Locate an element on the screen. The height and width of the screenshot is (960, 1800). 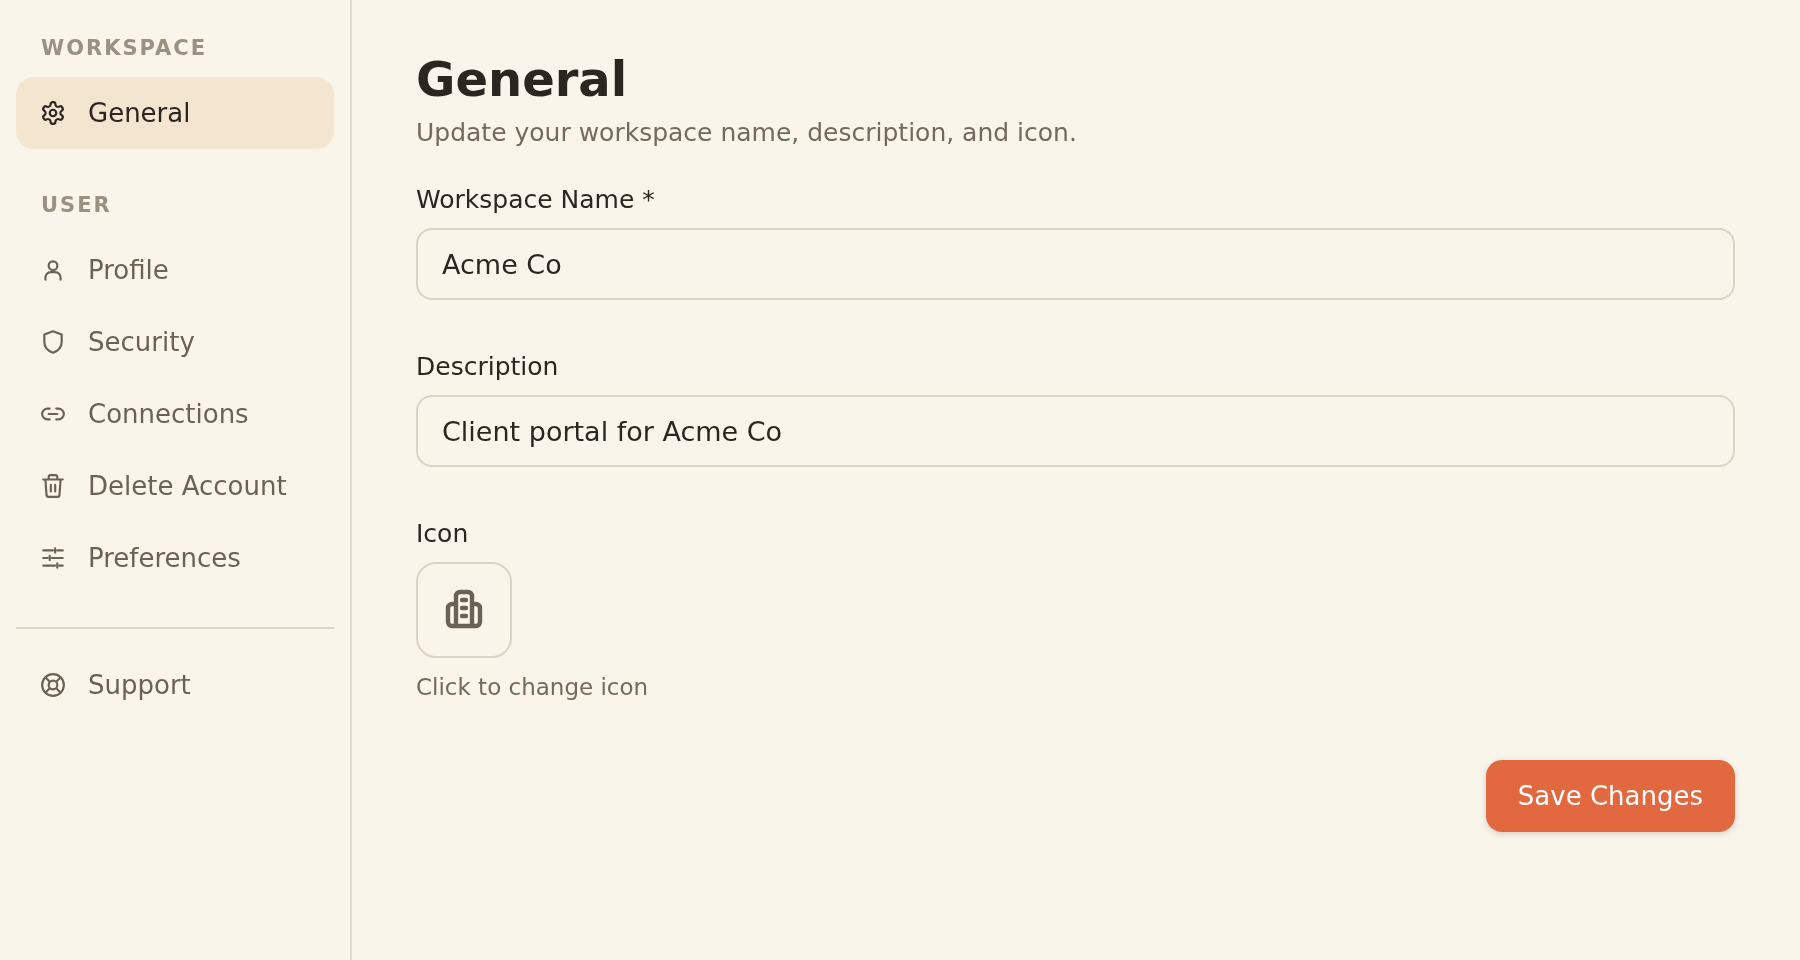
icon-hint: Click to change icon is located at coordinates (533, 687).